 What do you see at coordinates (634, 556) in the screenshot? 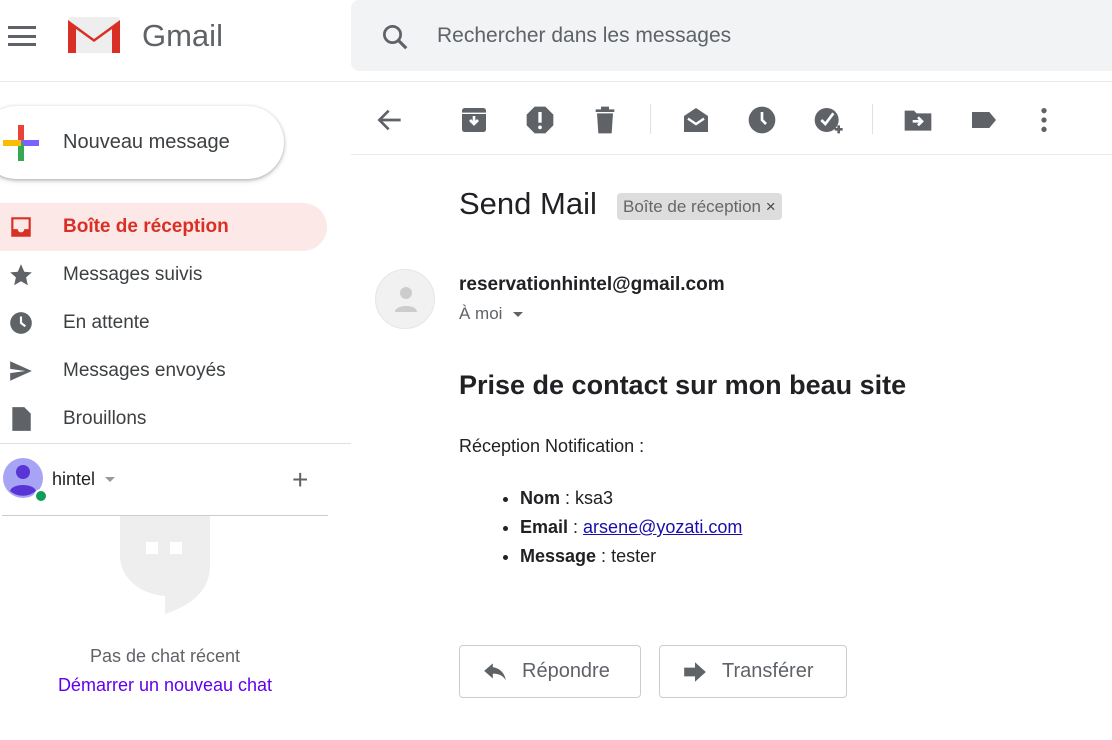
I see `field-value: tester` at bounding box center [634, 556].